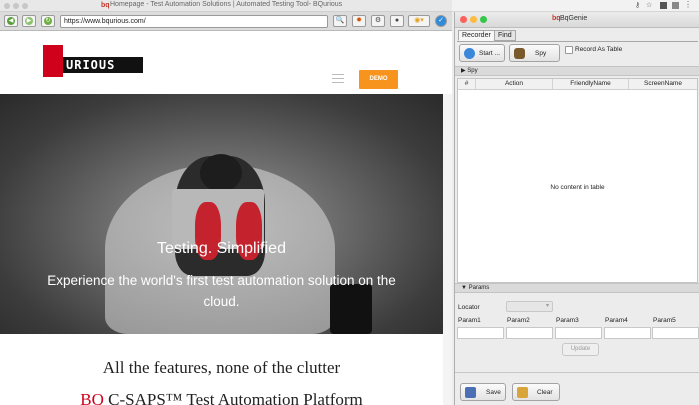 Image resolution: width=699 pixels, height=405 pixels. I want to click on save-icon, so click(470, 392).